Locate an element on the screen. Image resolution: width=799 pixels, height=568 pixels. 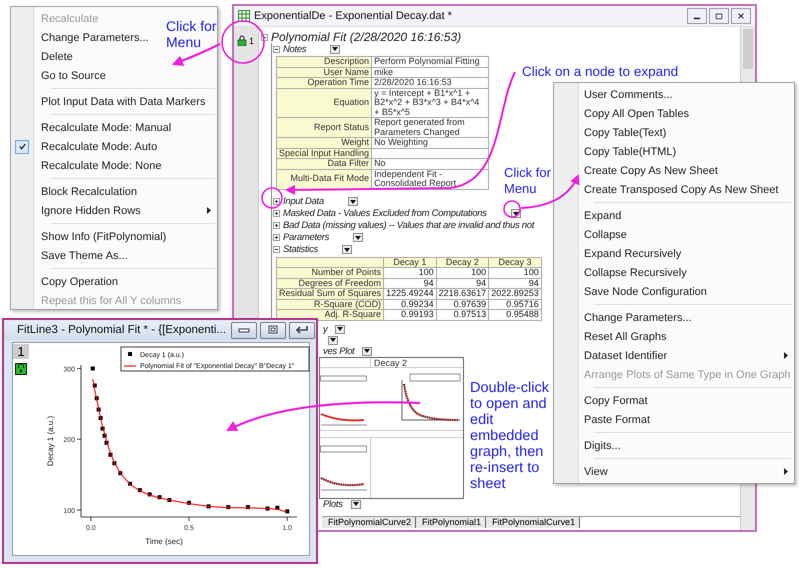
row-label: Weight is located at coordinates (324, 143).